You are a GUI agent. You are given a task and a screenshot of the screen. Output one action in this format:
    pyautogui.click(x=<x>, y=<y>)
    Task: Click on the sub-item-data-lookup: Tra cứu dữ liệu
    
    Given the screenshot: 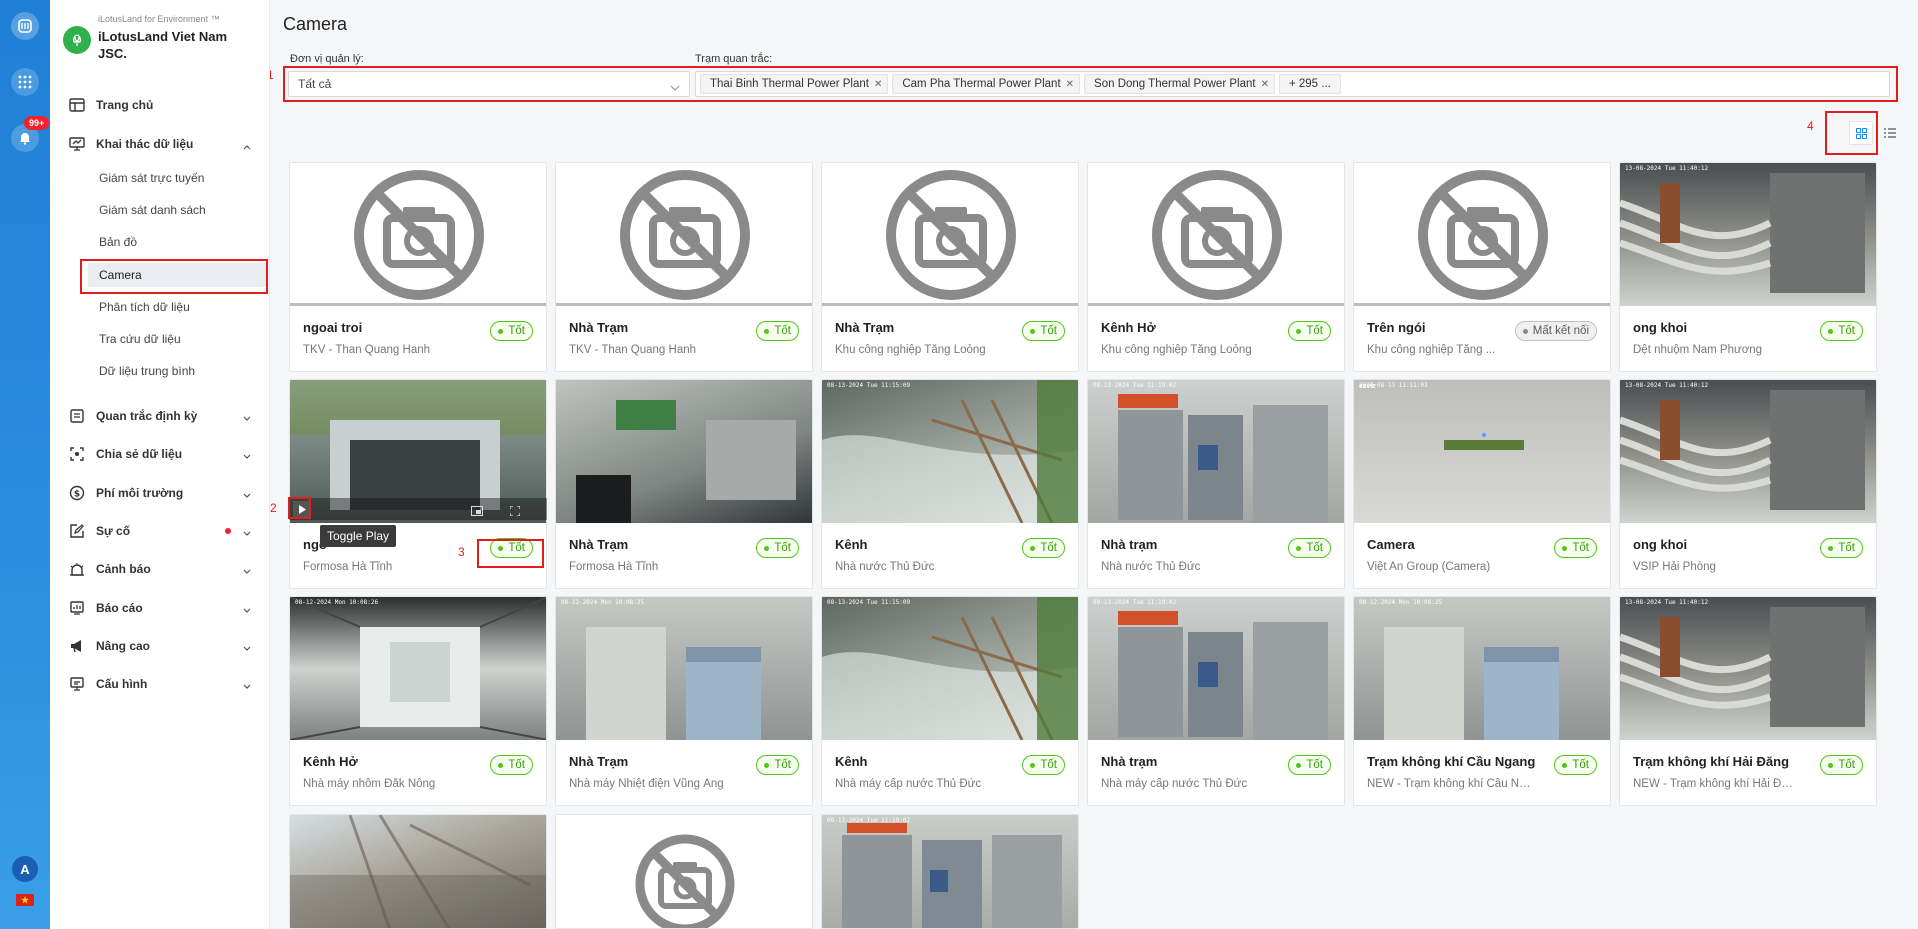 What is the action you would take?
    pyautogui.click(x=178, y=339)
    